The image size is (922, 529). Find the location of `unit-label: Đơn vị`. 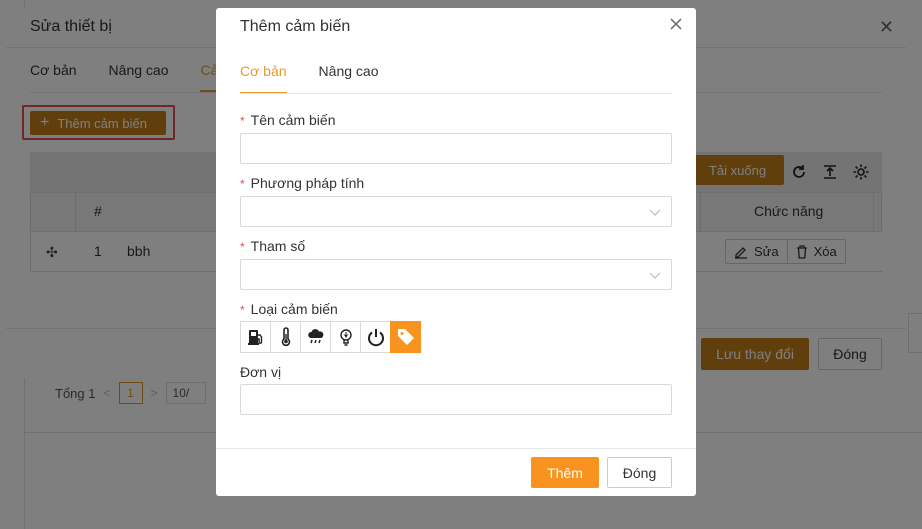

unit-label: Đơn vị is located at coordinates (261, 372).